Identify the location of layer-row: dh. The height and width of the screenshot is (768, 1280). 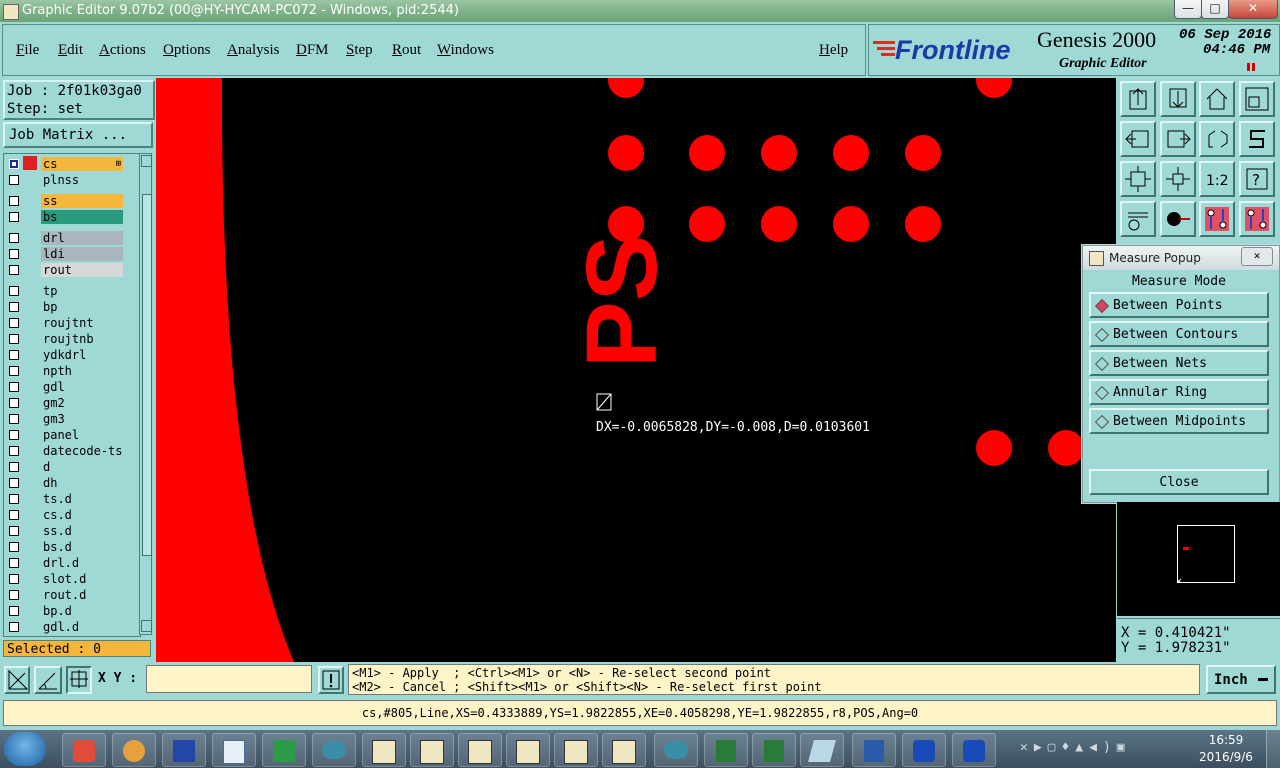
(66, 483).